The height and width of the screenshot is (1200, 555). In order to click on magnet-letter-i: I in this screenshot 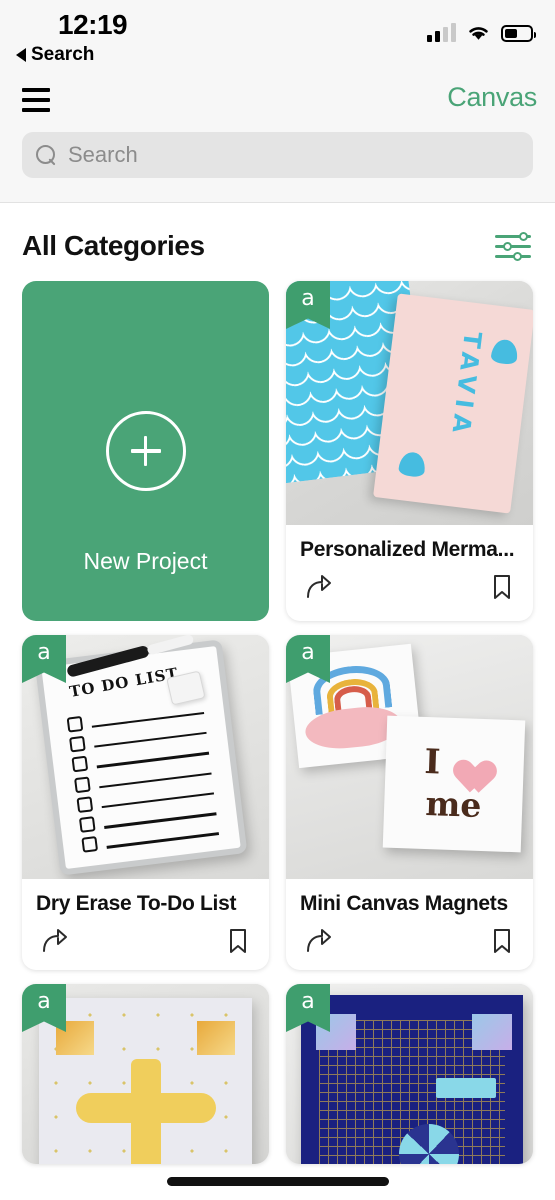, I will do `click(432, 762)`.